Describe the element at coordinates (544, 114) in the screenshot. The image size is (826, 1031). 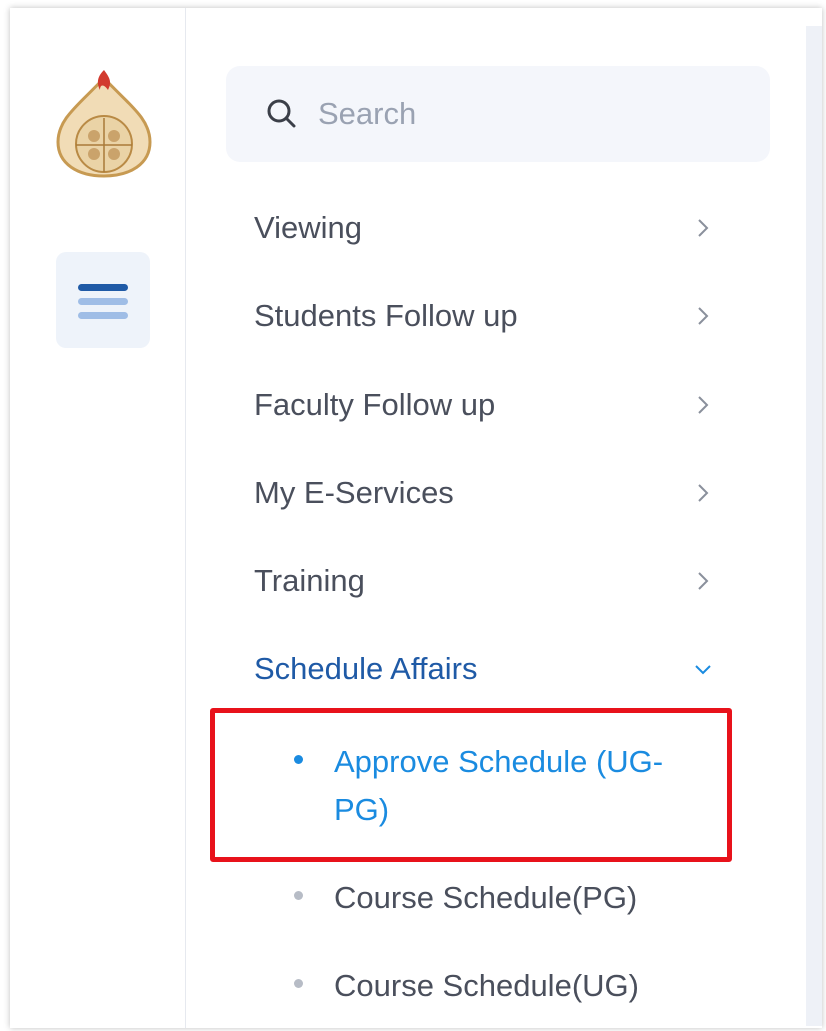
I see `search-input` at that location.